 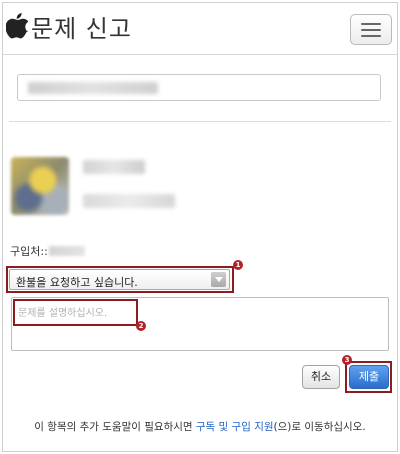 I want to click on redacted-product-subtitle, so click(x=129, y=201).